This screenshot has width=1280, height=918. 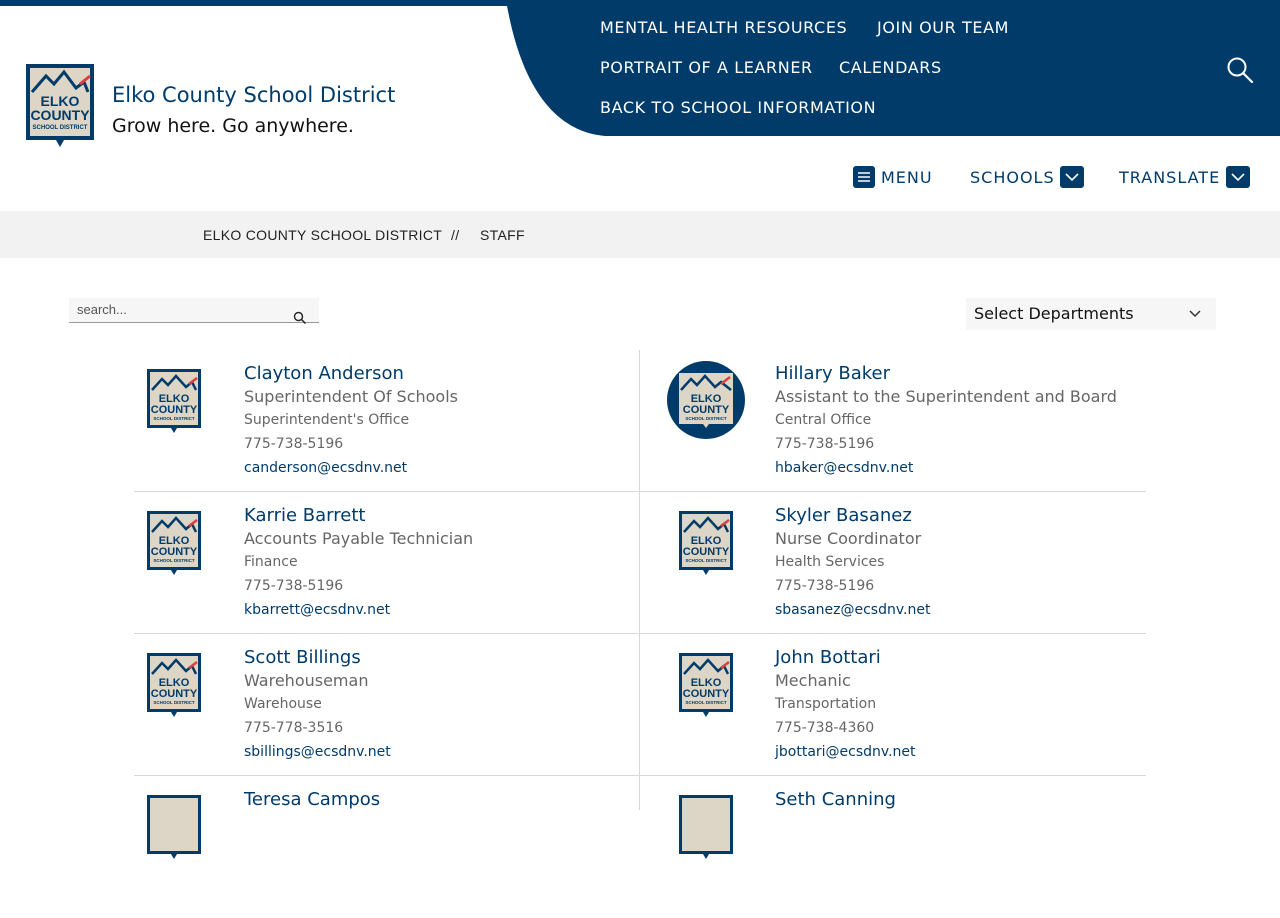 What do you see at coordinates (327, 420) in the screenshot?
I see `staff-department: Superintendent's Office` at bounding box center [327, 420].